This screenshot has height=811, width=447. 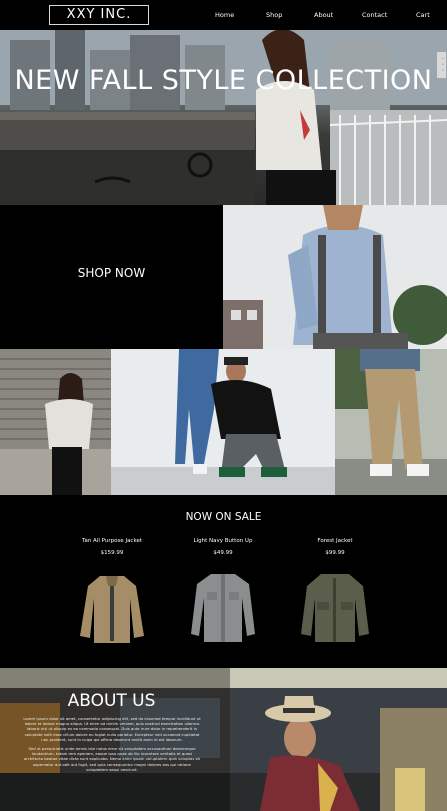 What do you see at coordinates (335, 277) in the screenshot?
I see `man-shirt-photo` at bounding box center [335, 277].